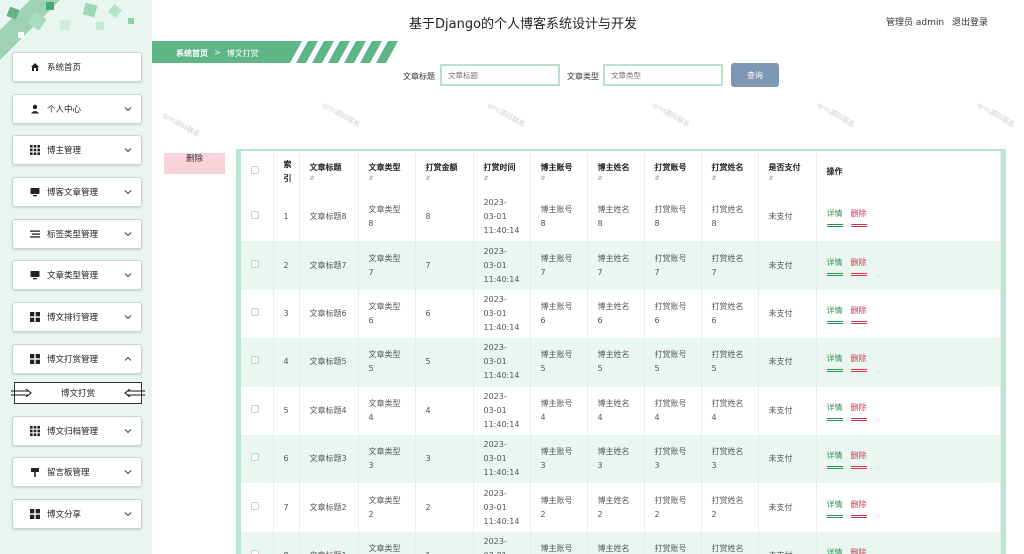  I want to click on sidebar-item-guestbook: 留言板管理, so click(77, 472).